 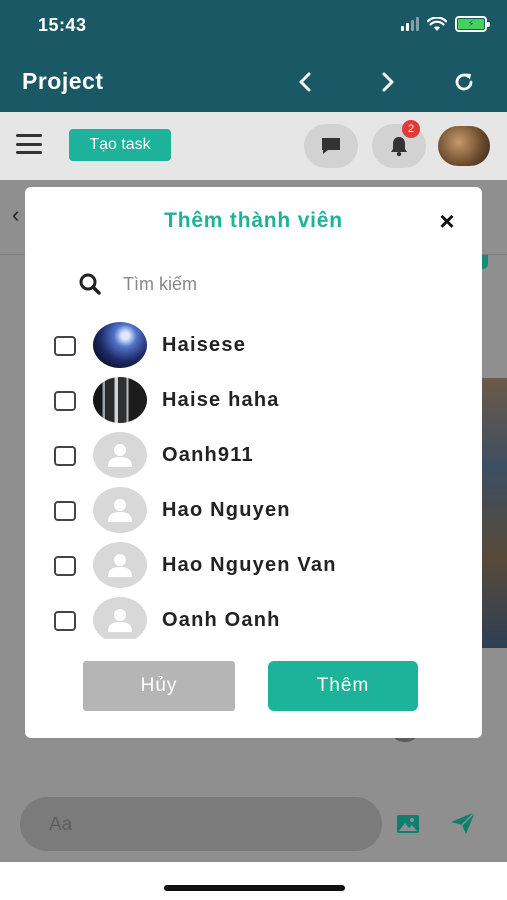 I want to click on close-icon: ×, so click(x=447, y=221).